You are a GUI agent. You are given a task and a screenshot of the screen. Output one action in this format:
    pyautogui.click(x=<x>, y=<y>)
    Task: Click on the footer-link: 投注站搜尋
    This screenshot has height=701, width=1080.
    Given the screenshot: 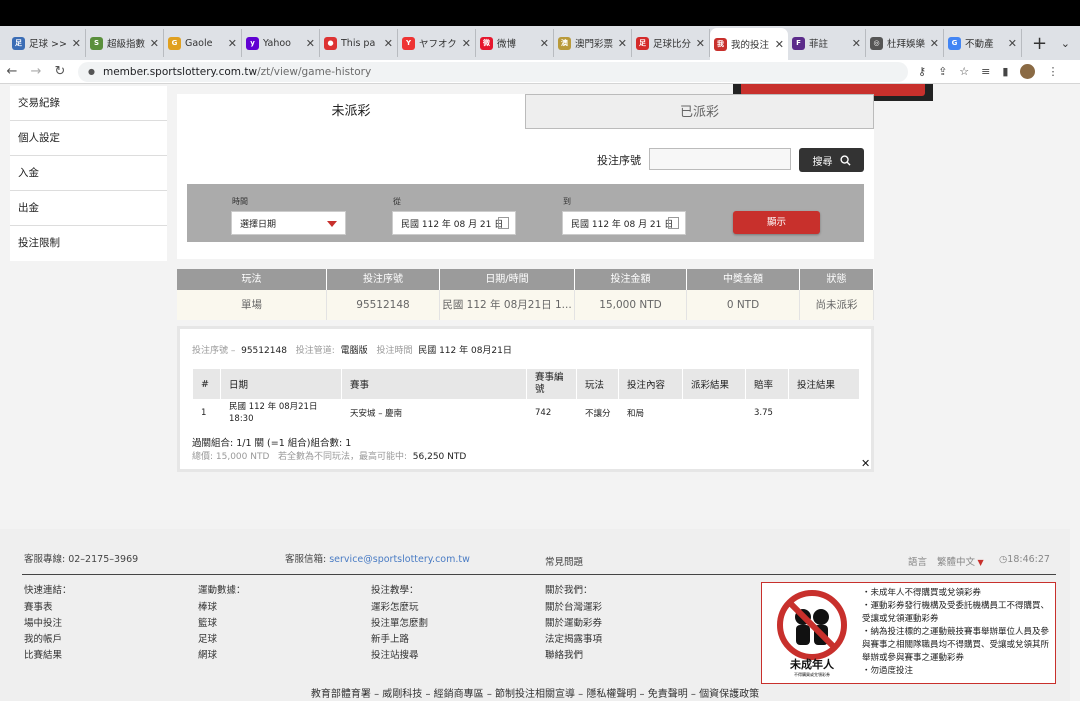 What is the action you would take?
    pyautogui.click(x=399, y=656)
    